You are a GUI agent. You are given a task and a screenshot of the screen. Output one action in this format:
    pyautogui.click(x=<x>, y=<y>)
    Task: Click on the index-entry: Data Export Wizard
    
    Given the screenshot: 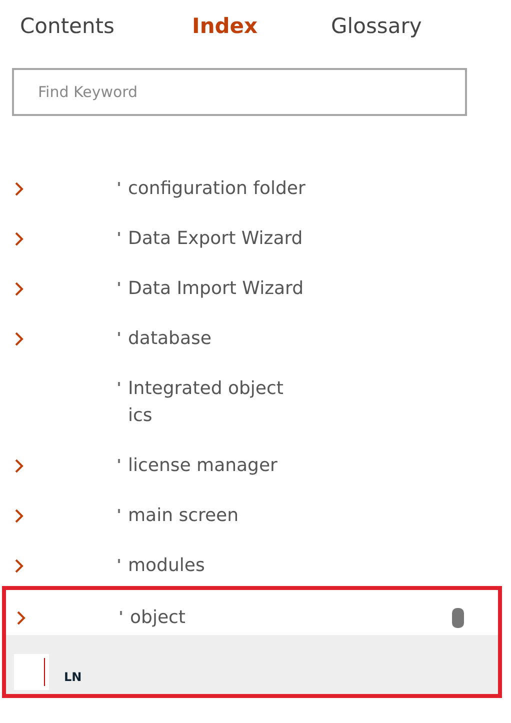 What is the action you would take?
    pyautogui.click(x=215, y=238)
    